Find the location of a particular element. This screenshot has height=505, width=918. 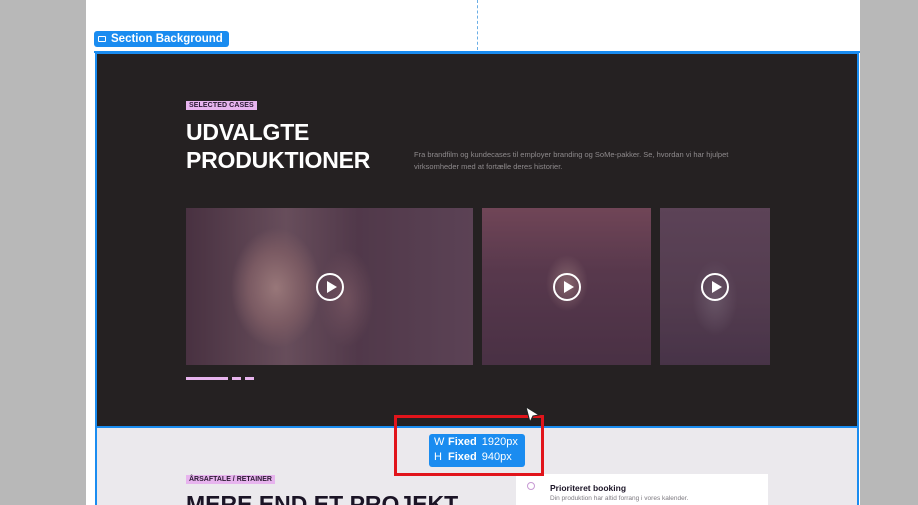

column-guide is located at coordinates (477, 25).